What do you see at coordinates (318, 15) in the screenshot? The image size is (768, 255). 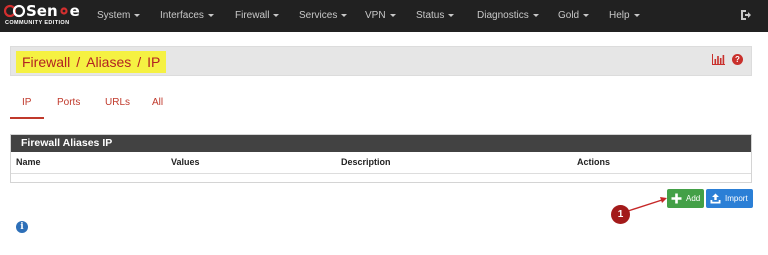 I see `menu-services-label: Services` at bounding box center [318, 15].